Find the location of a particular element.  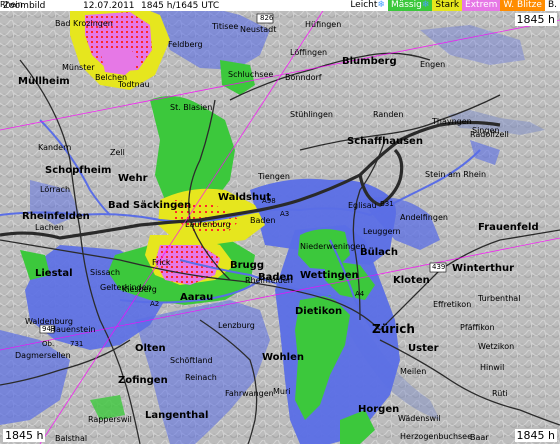

road-number: 731 is located at coordinates (77, 344).